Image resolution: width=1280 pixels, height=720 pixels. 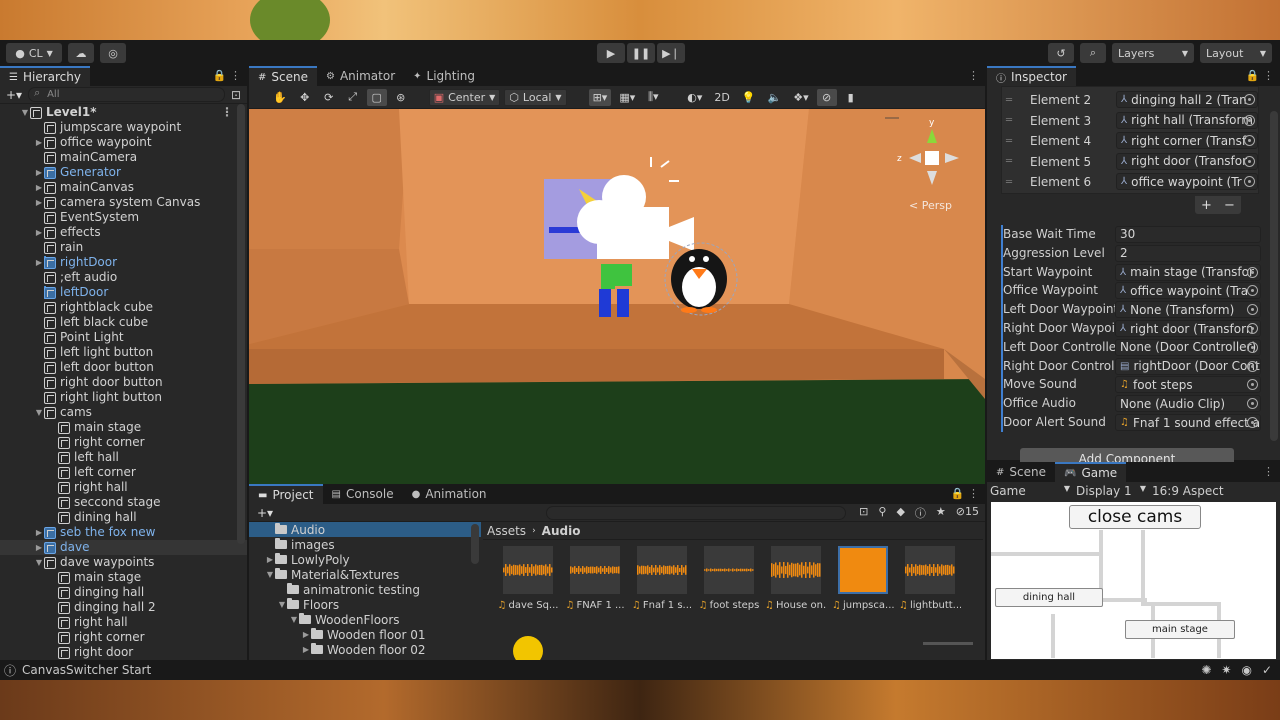 What do you see at coordinates (1188, 385) in the screenshot?
I see `object-field: ♫ foot steps` at bounding box center [1188, 385].